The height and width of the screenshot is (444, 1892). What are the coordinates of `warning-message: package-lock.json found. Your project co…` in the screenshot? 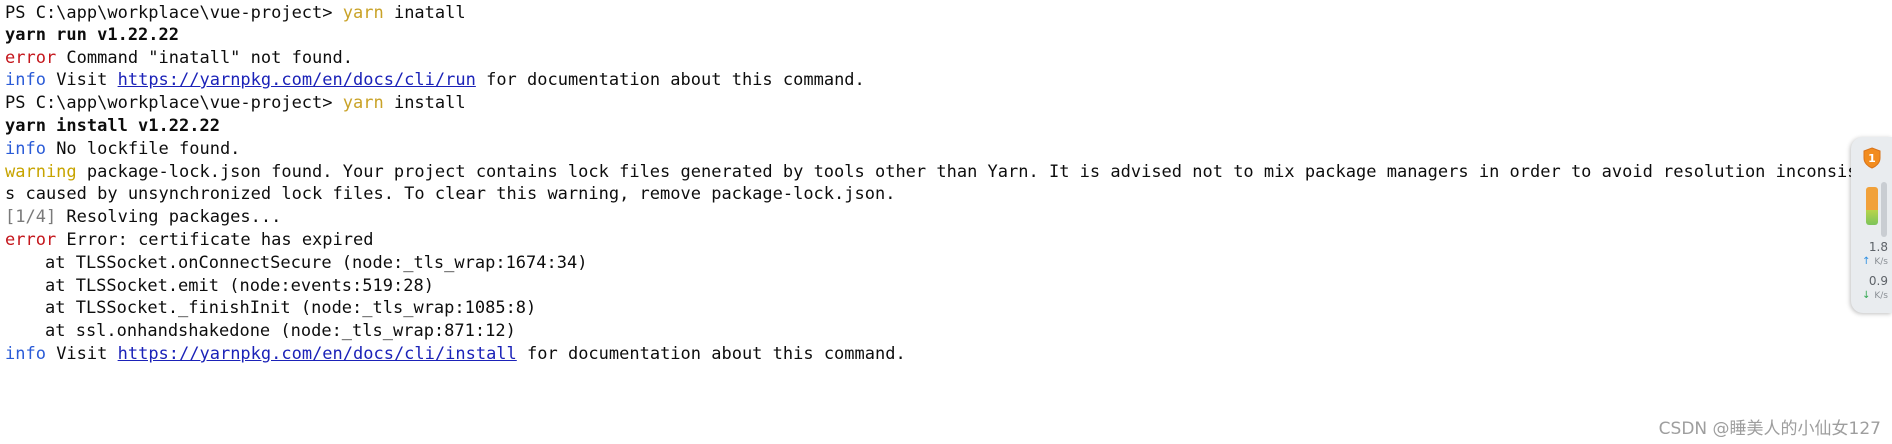 It's located at (984, 172).